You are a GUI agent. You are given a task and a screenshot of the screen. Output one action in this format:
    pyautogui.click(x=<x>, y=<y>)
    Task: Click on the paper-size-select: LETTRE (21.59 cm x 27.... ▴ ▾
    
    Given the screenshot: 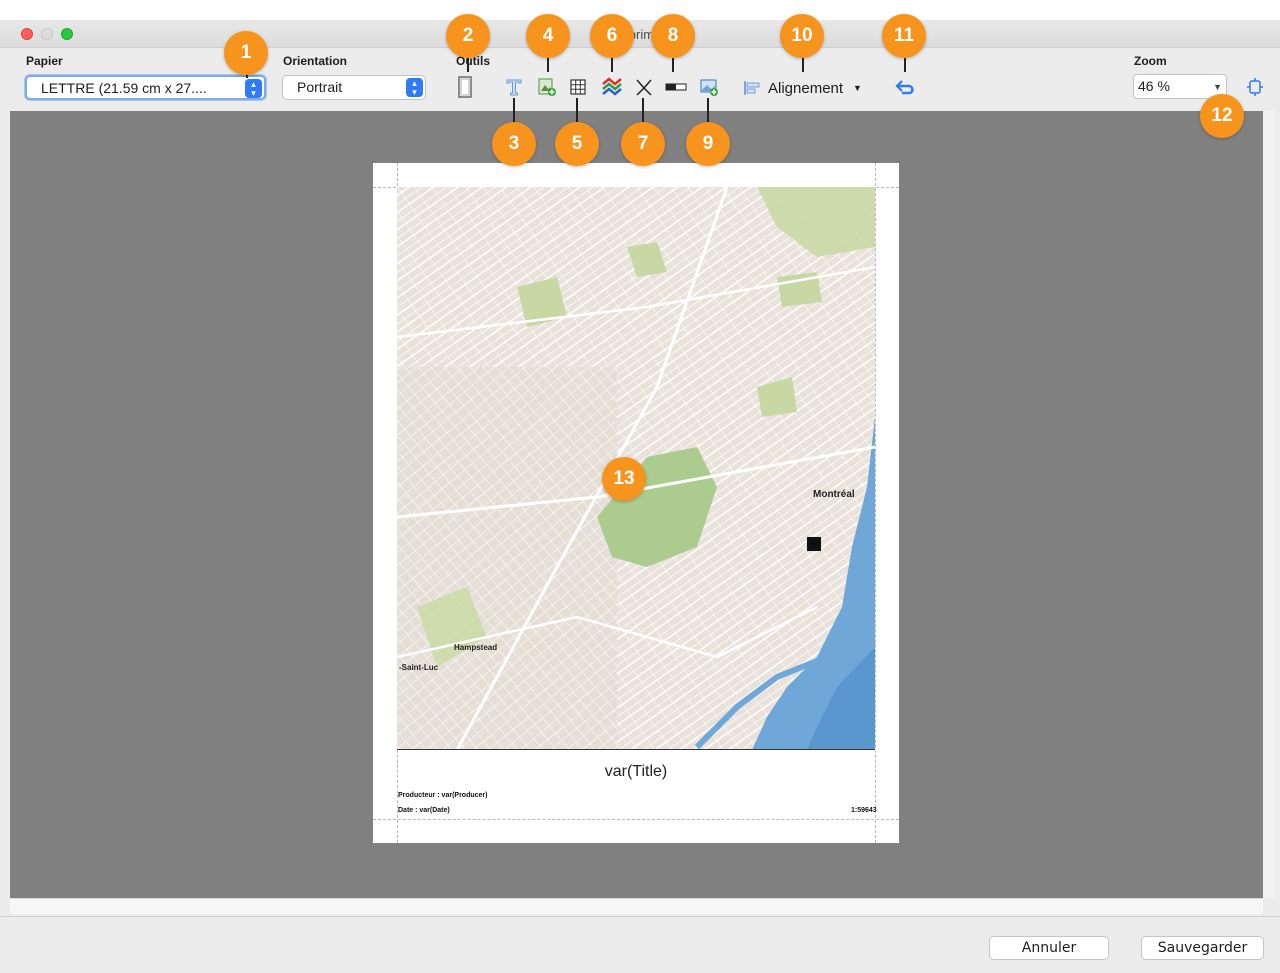 What is the action you would take?
    pyautogui.click(x=145, y=87)
    